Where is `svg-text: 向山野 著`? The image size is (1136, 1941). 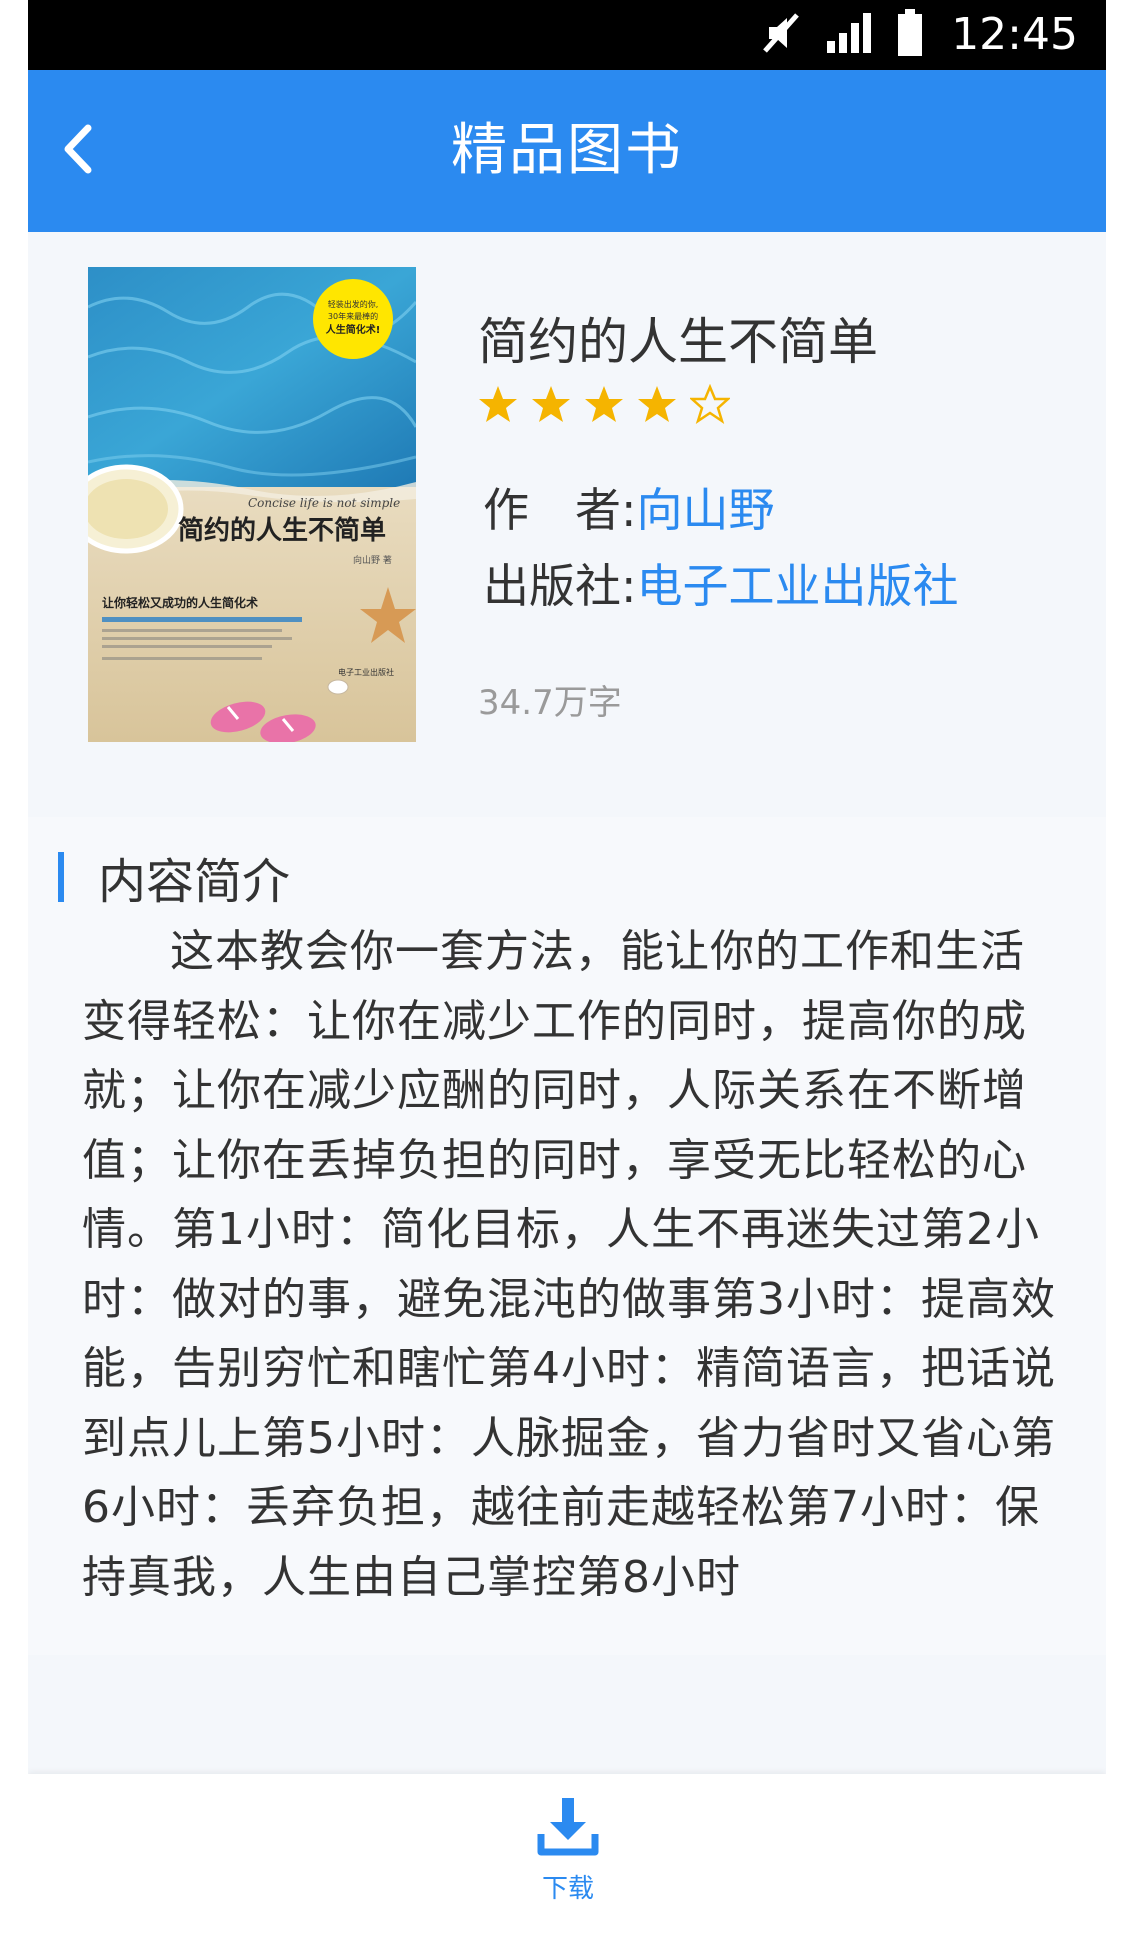
svg-text: 向山野 著 is located at coordinates (372, 560).